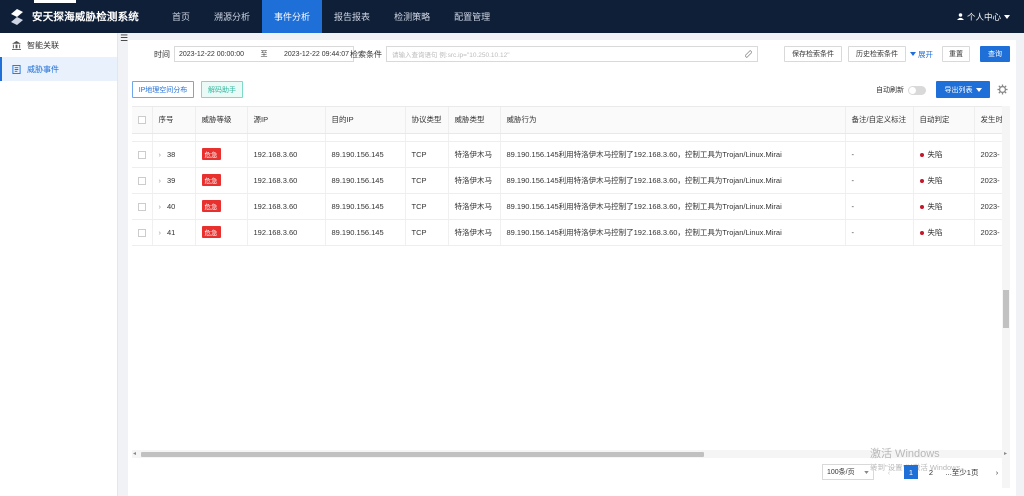  I want to click on page-more-label: ...至少1页, so click(962, 472).